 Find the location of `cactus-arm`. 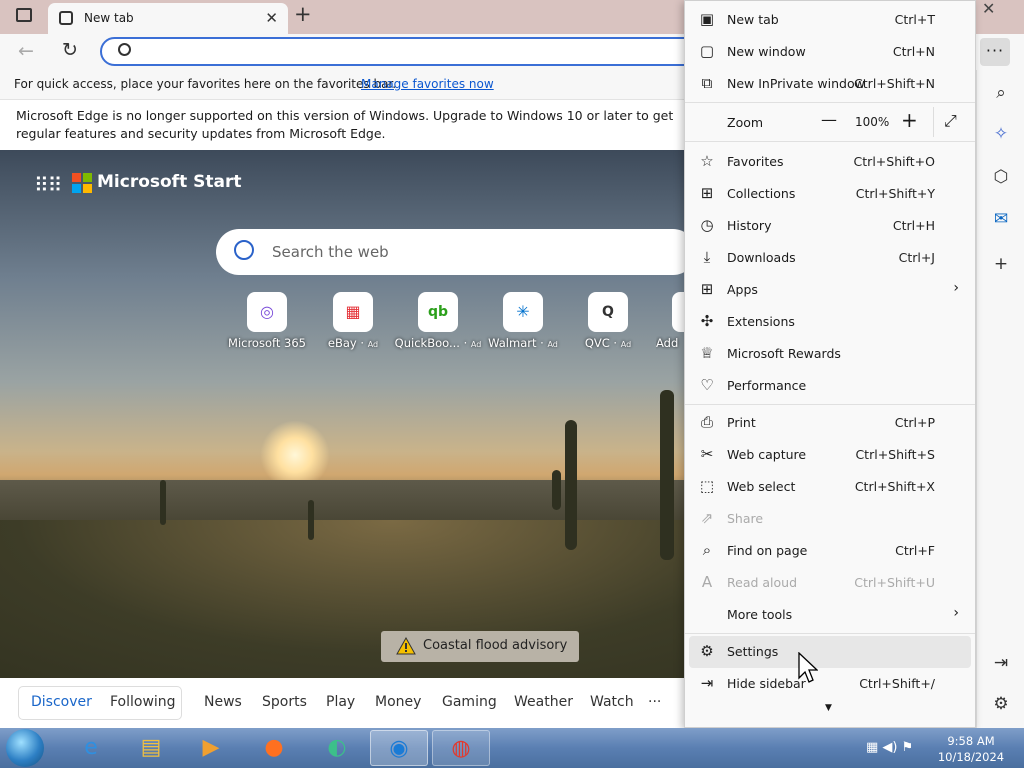

cactus-arm is located at coordinates (556, 490).